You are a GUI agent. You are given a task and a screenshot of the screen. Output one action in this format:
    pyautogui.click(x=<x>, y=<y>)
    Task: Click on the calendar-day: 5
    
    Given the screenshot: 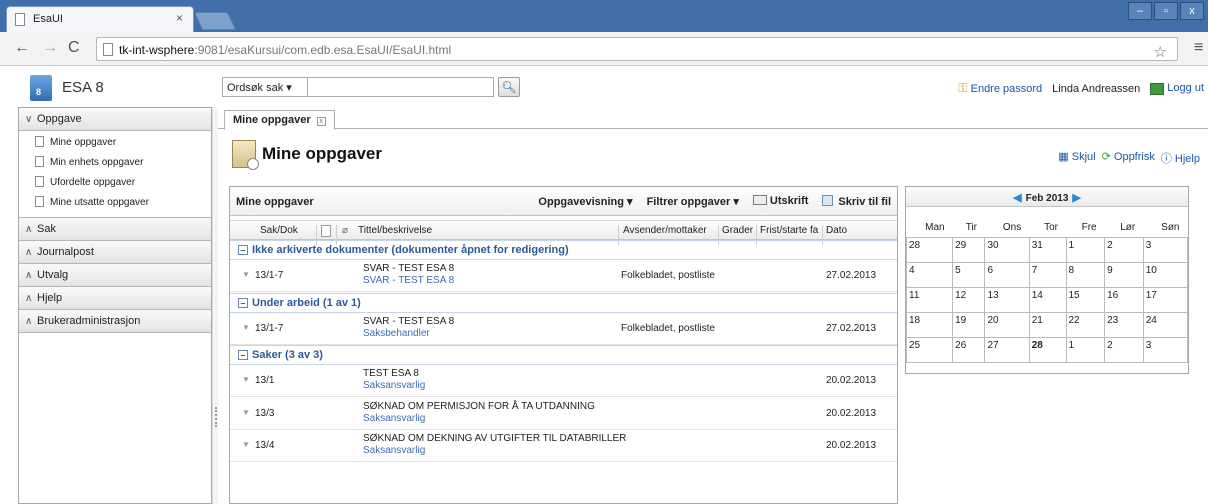 What is the action you would take?
    pyautogui.click(x=969, y=274)
    